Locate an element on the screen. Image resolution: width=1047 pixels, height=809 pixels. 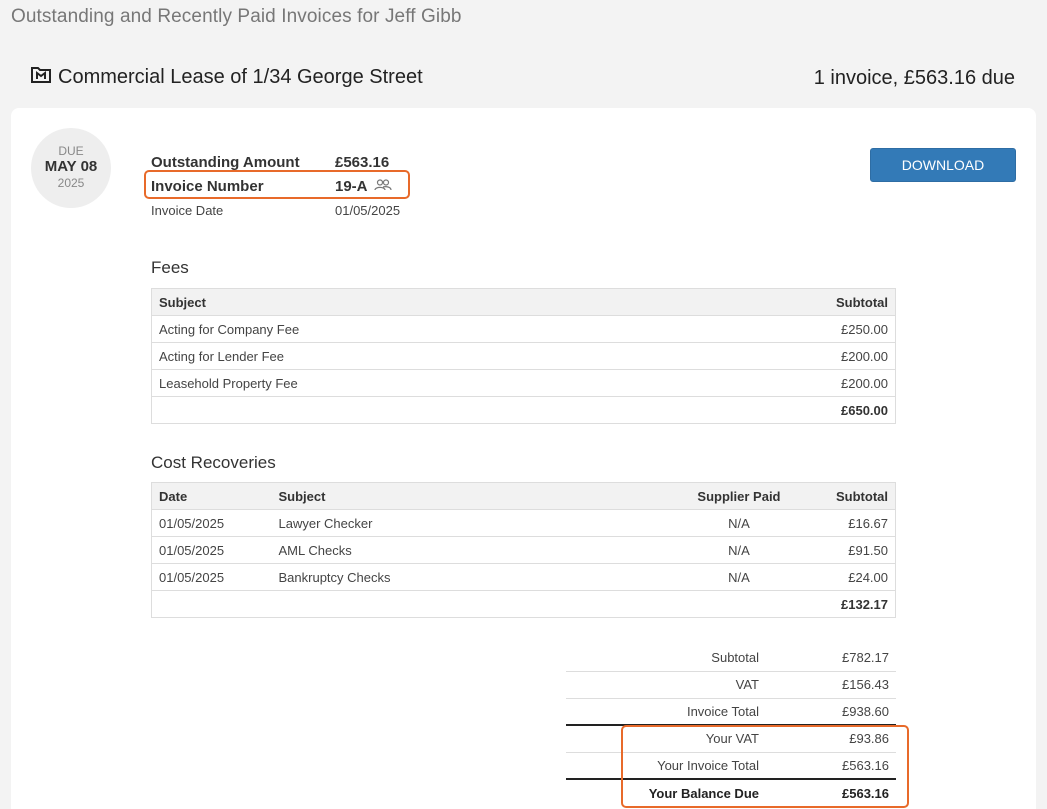
table-row: 01/05/2025 Bankruptcy Checks N/A £24.00 is located at coordinates (523, 577).